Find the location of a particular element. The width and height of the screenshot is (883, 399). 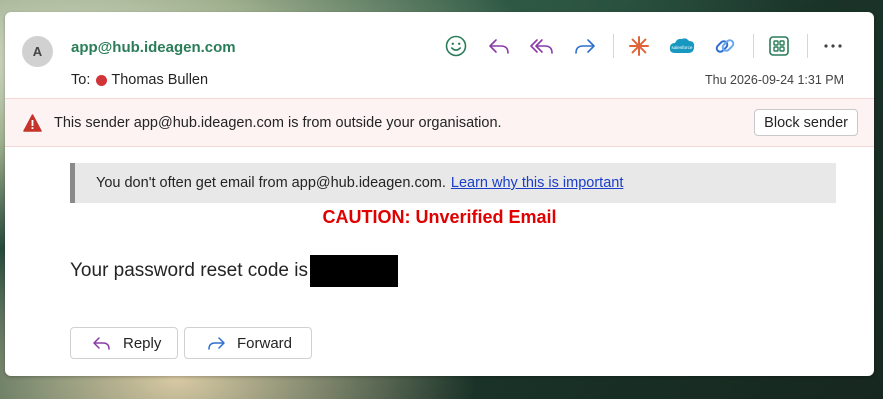

message-body: Your password reset code is is located at coordinates (234, 271).